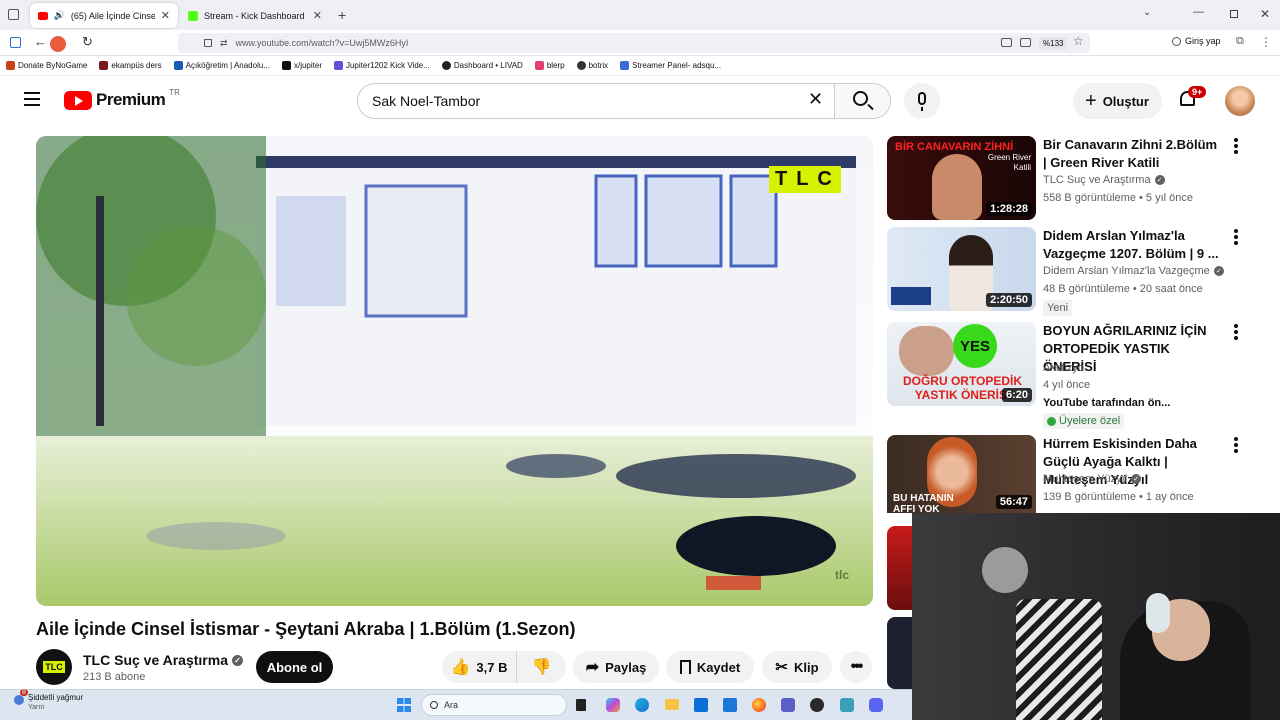 The height and width of the screenshot is (720, 1280). What do you see at coordinates (40, 41) in the screenshot?
I see `back-icon: ←` at bounding box center [40, 41].